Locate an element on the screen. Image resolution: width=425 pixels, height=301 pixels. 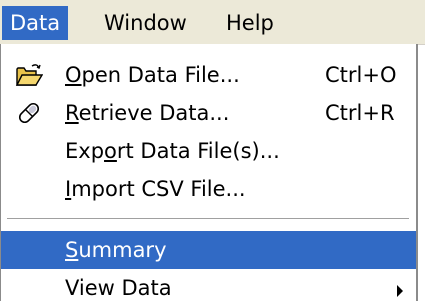
menu-help: Help is located at coordinates (250, 23).